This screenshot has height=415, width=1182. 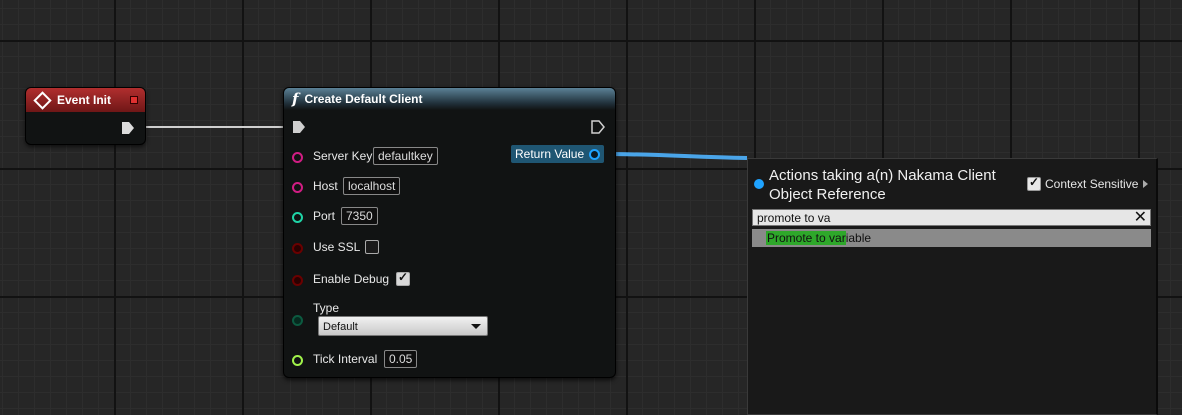 I want to click on type-pin, so click(x=297, y=320).